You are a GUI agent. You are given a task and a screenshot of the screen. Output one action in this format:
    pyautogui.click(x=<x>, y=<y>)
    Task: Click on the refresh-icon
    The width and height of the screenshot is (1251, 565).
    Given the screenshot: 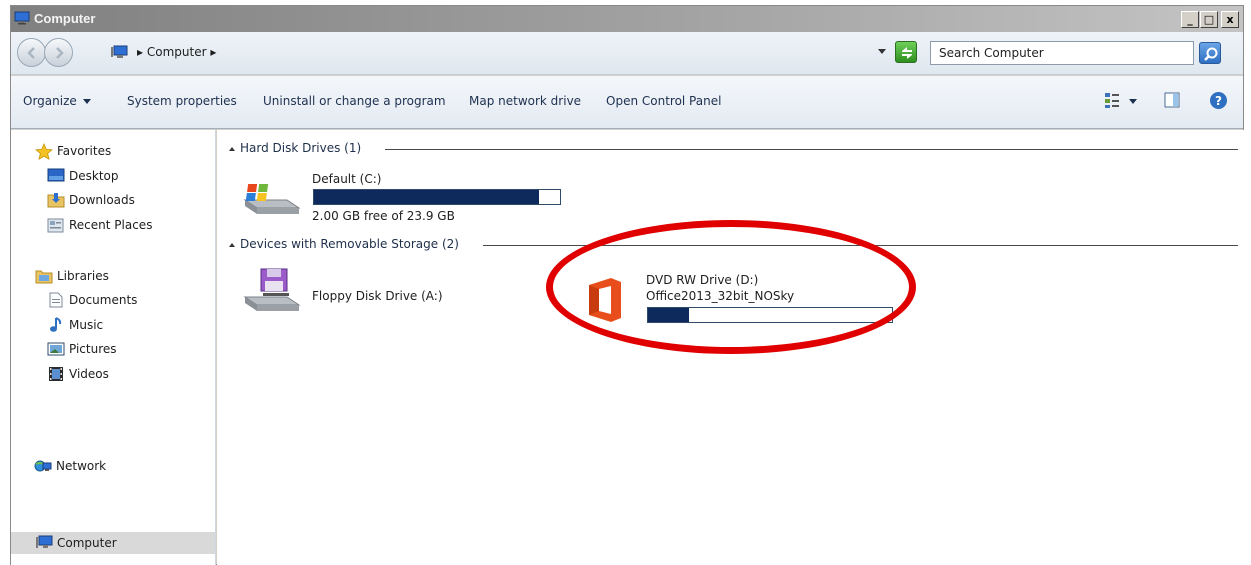 What is the action you would take?
    pyautogui.click(x=907, y=53)
    